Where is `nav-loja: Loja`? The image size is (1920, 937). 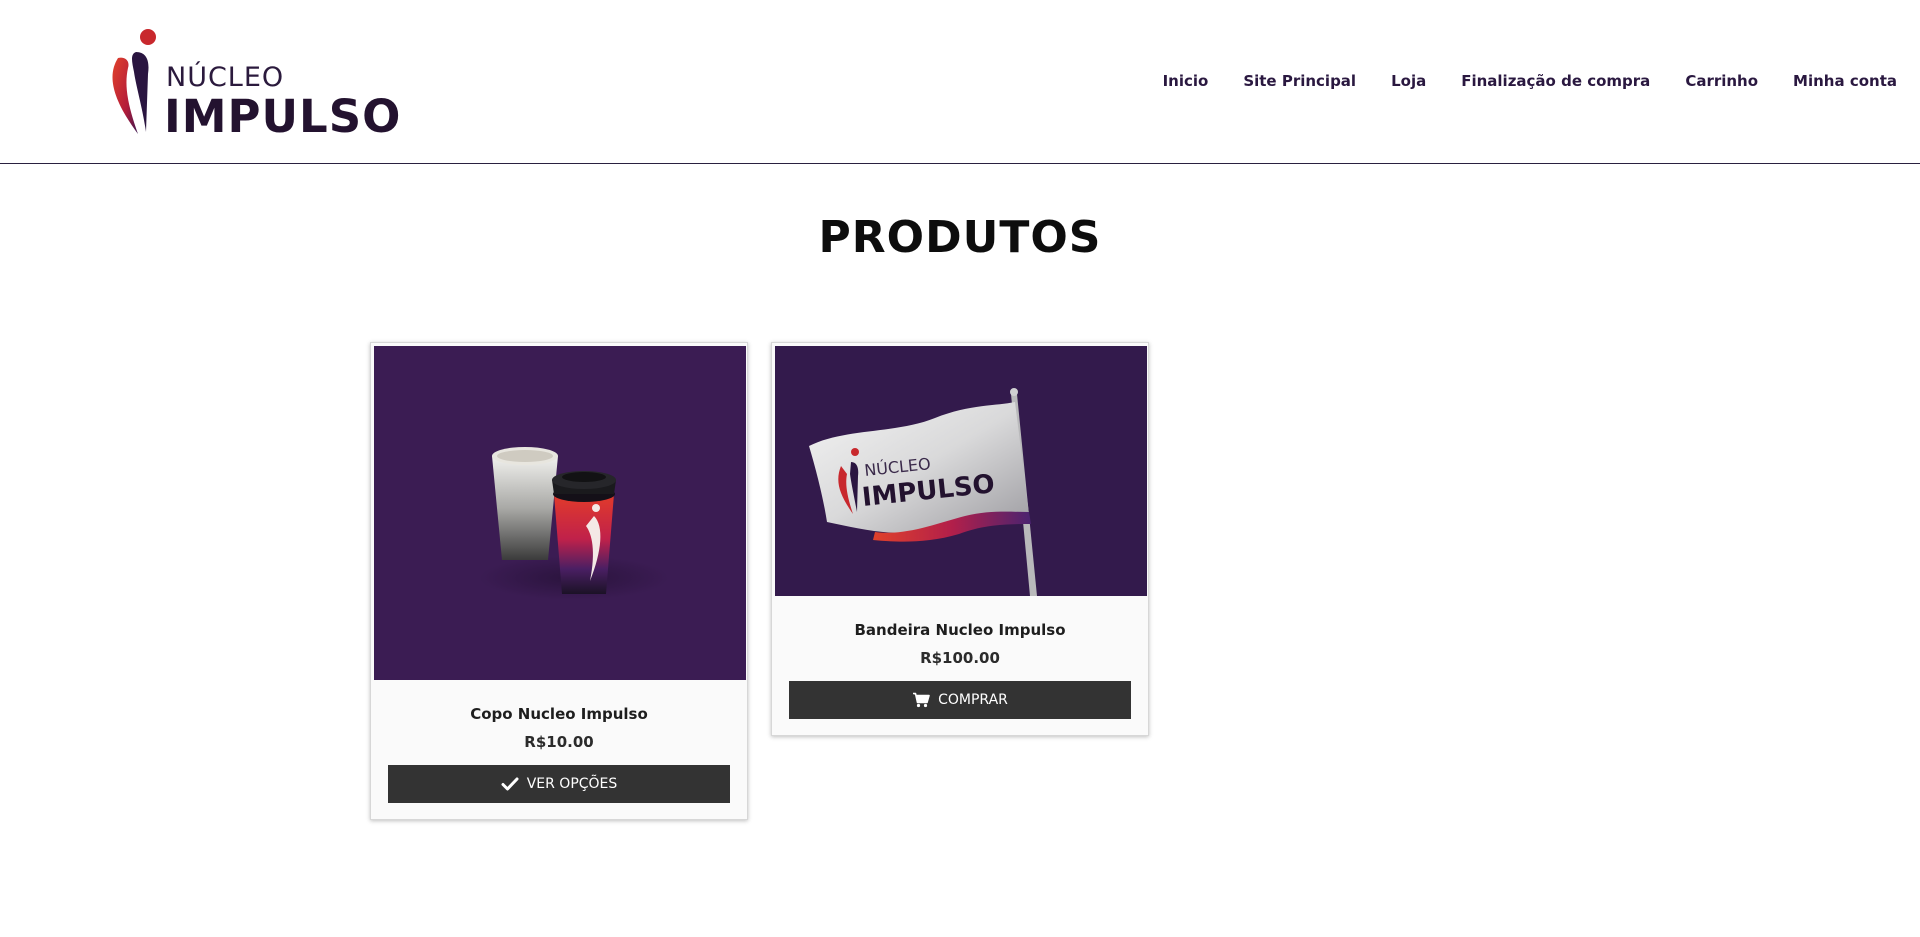 nav-loja: Loja is located at coordinates (1408, 81).